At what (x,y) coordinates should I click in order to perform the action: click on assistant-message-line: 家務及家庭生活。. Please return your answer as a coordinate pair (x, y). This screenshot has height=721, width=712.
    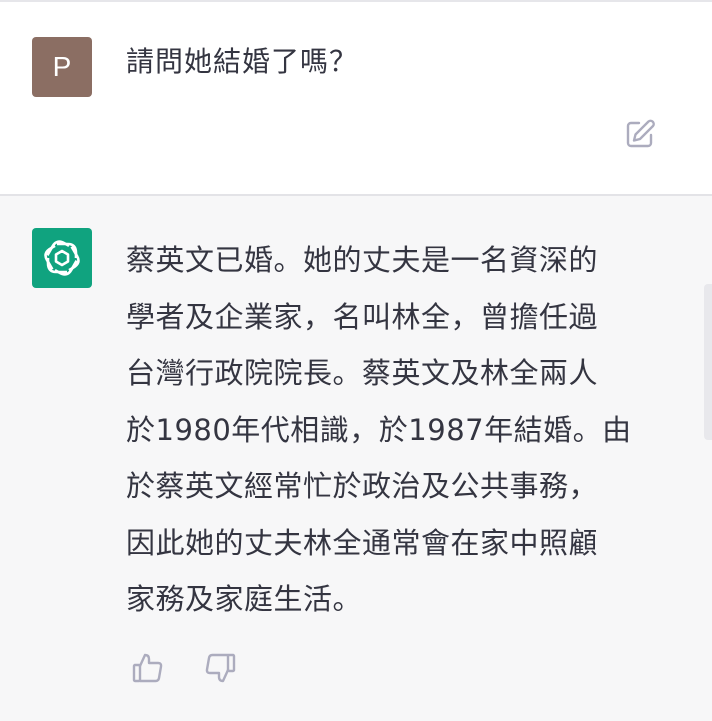
    Looking at the image, I should click on (244, 599).